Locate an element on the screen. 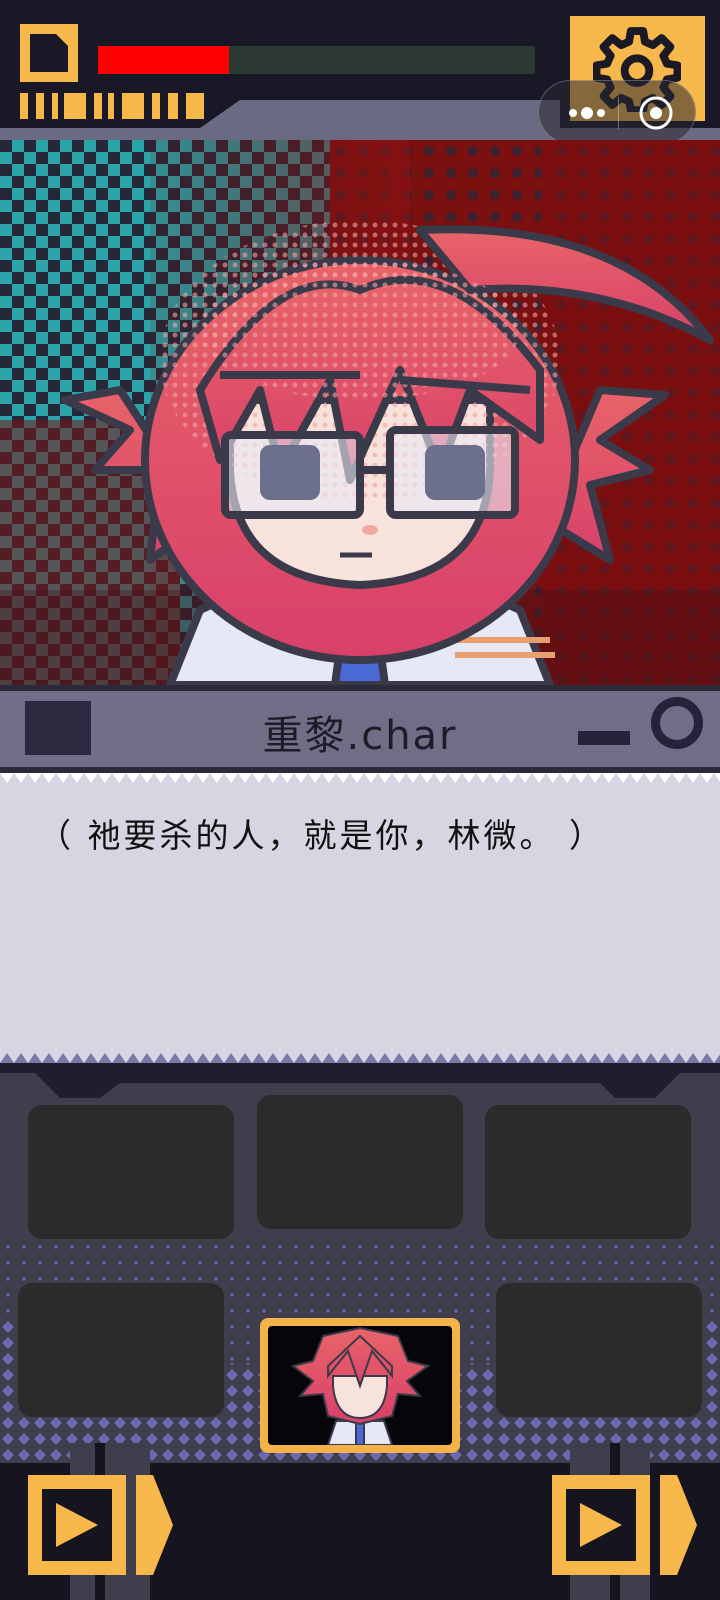 The height and width of the screenshot is (1600, 720). active-character-thumbnail is located at coordinates (360, 1385).